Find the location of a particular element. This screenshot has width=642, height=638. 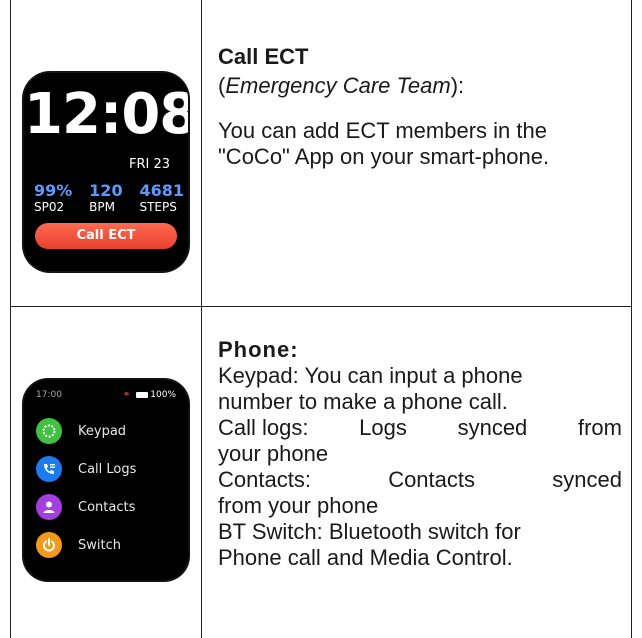

call-logs-icon is located at coordinates (49, 469).